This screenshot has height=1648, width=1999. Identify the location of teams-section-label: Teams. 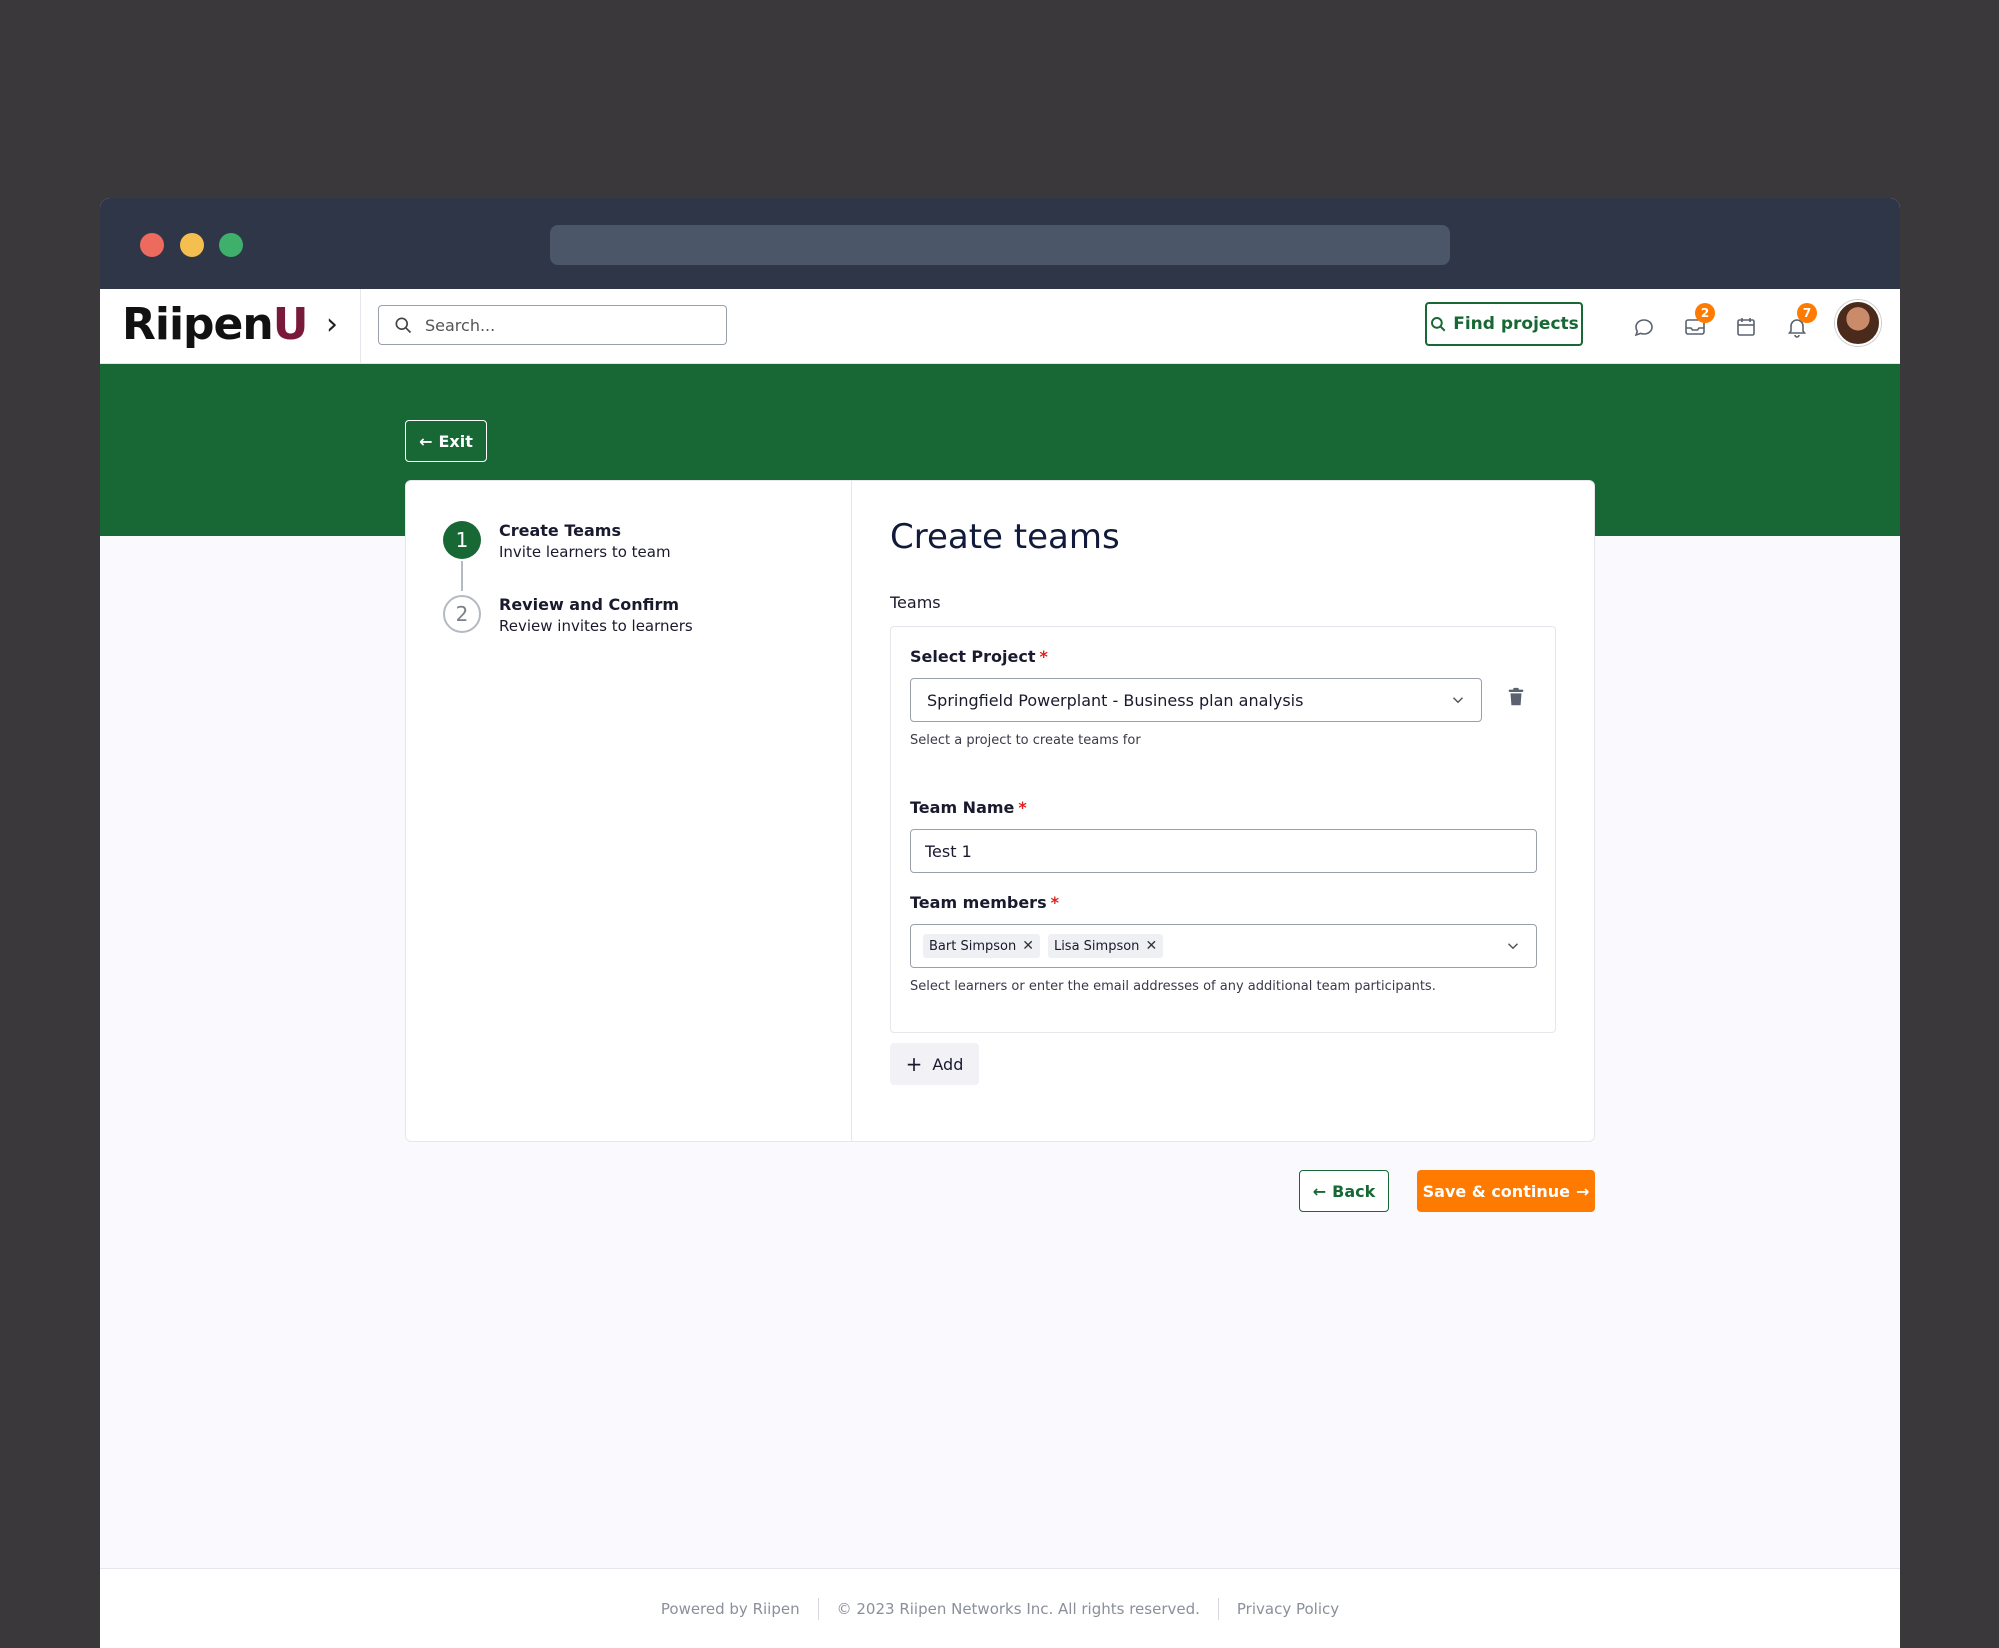
(915, 602).